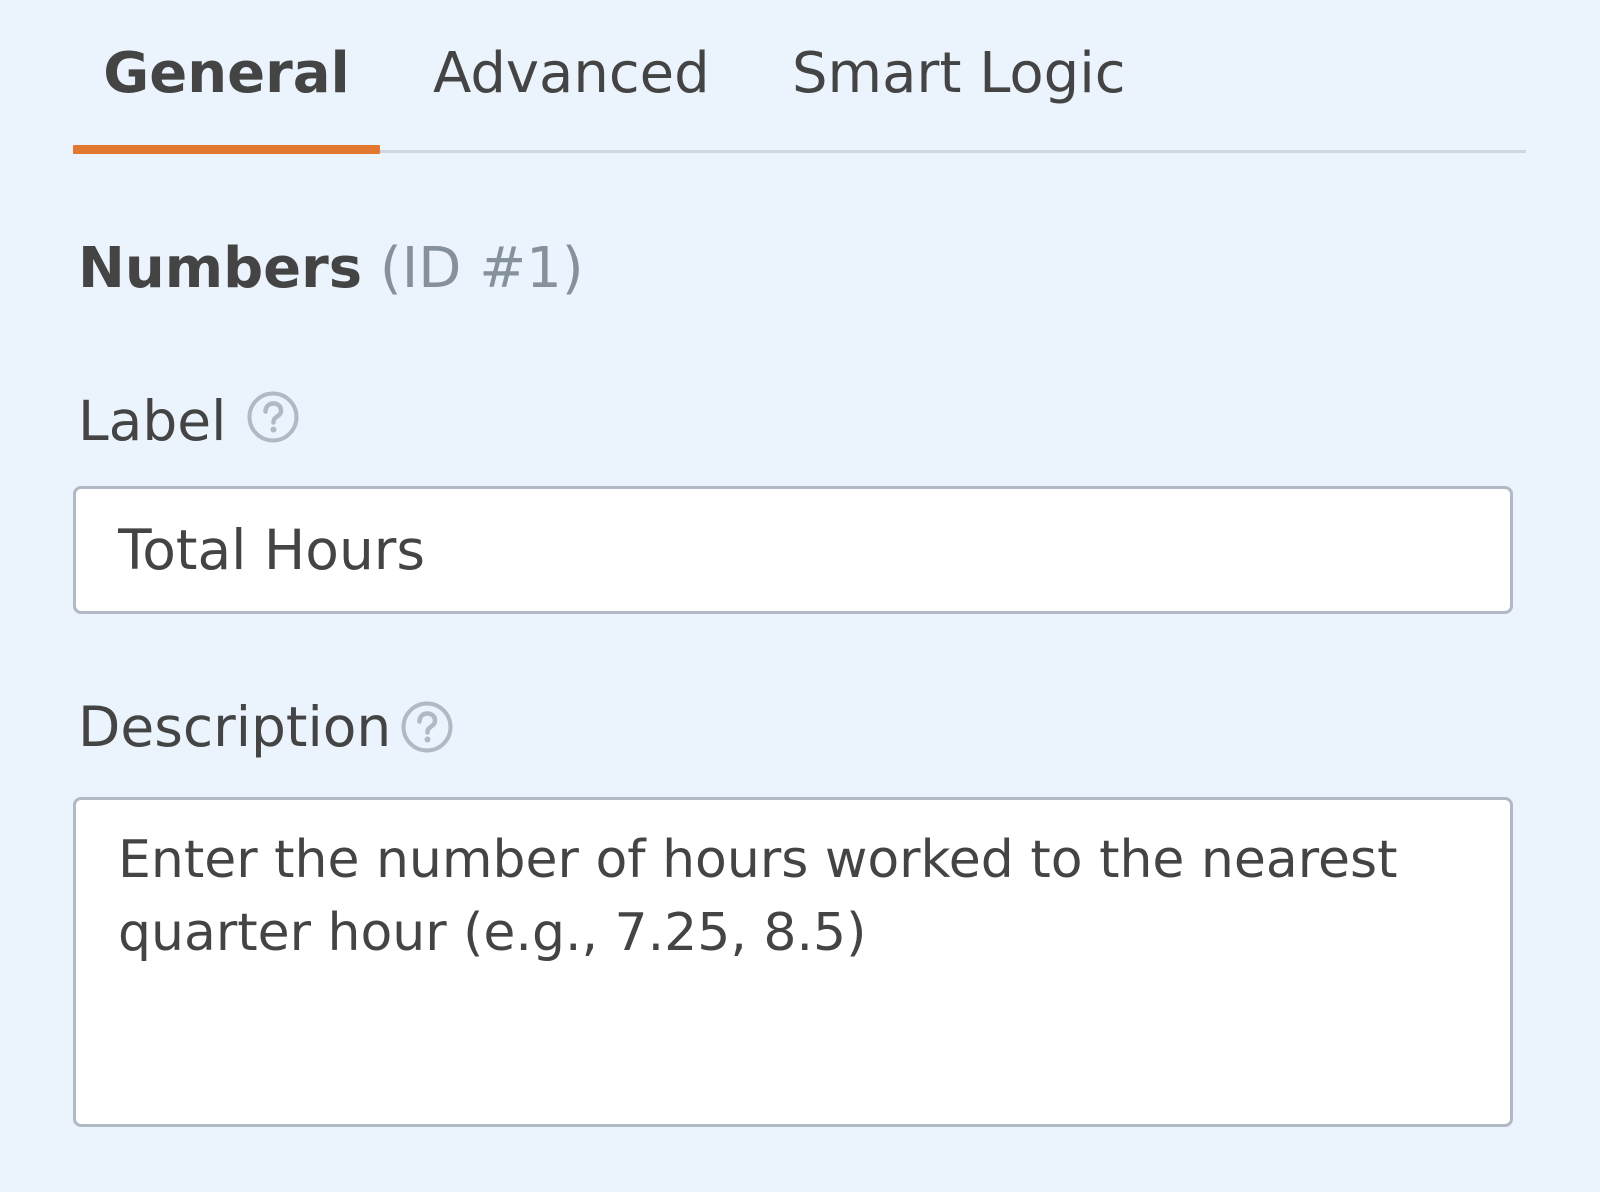 This screenshot has width=1600, height=1192. Describe the element at coordinates (571, 97) in the screenshot. I see `tab-advanced: Advanced` at that location.